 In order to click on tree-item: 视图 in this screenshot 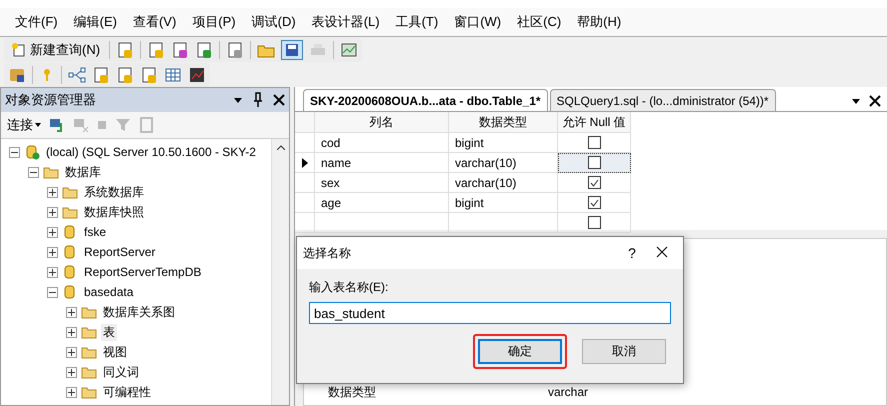, I will do `click(115, 352)`.